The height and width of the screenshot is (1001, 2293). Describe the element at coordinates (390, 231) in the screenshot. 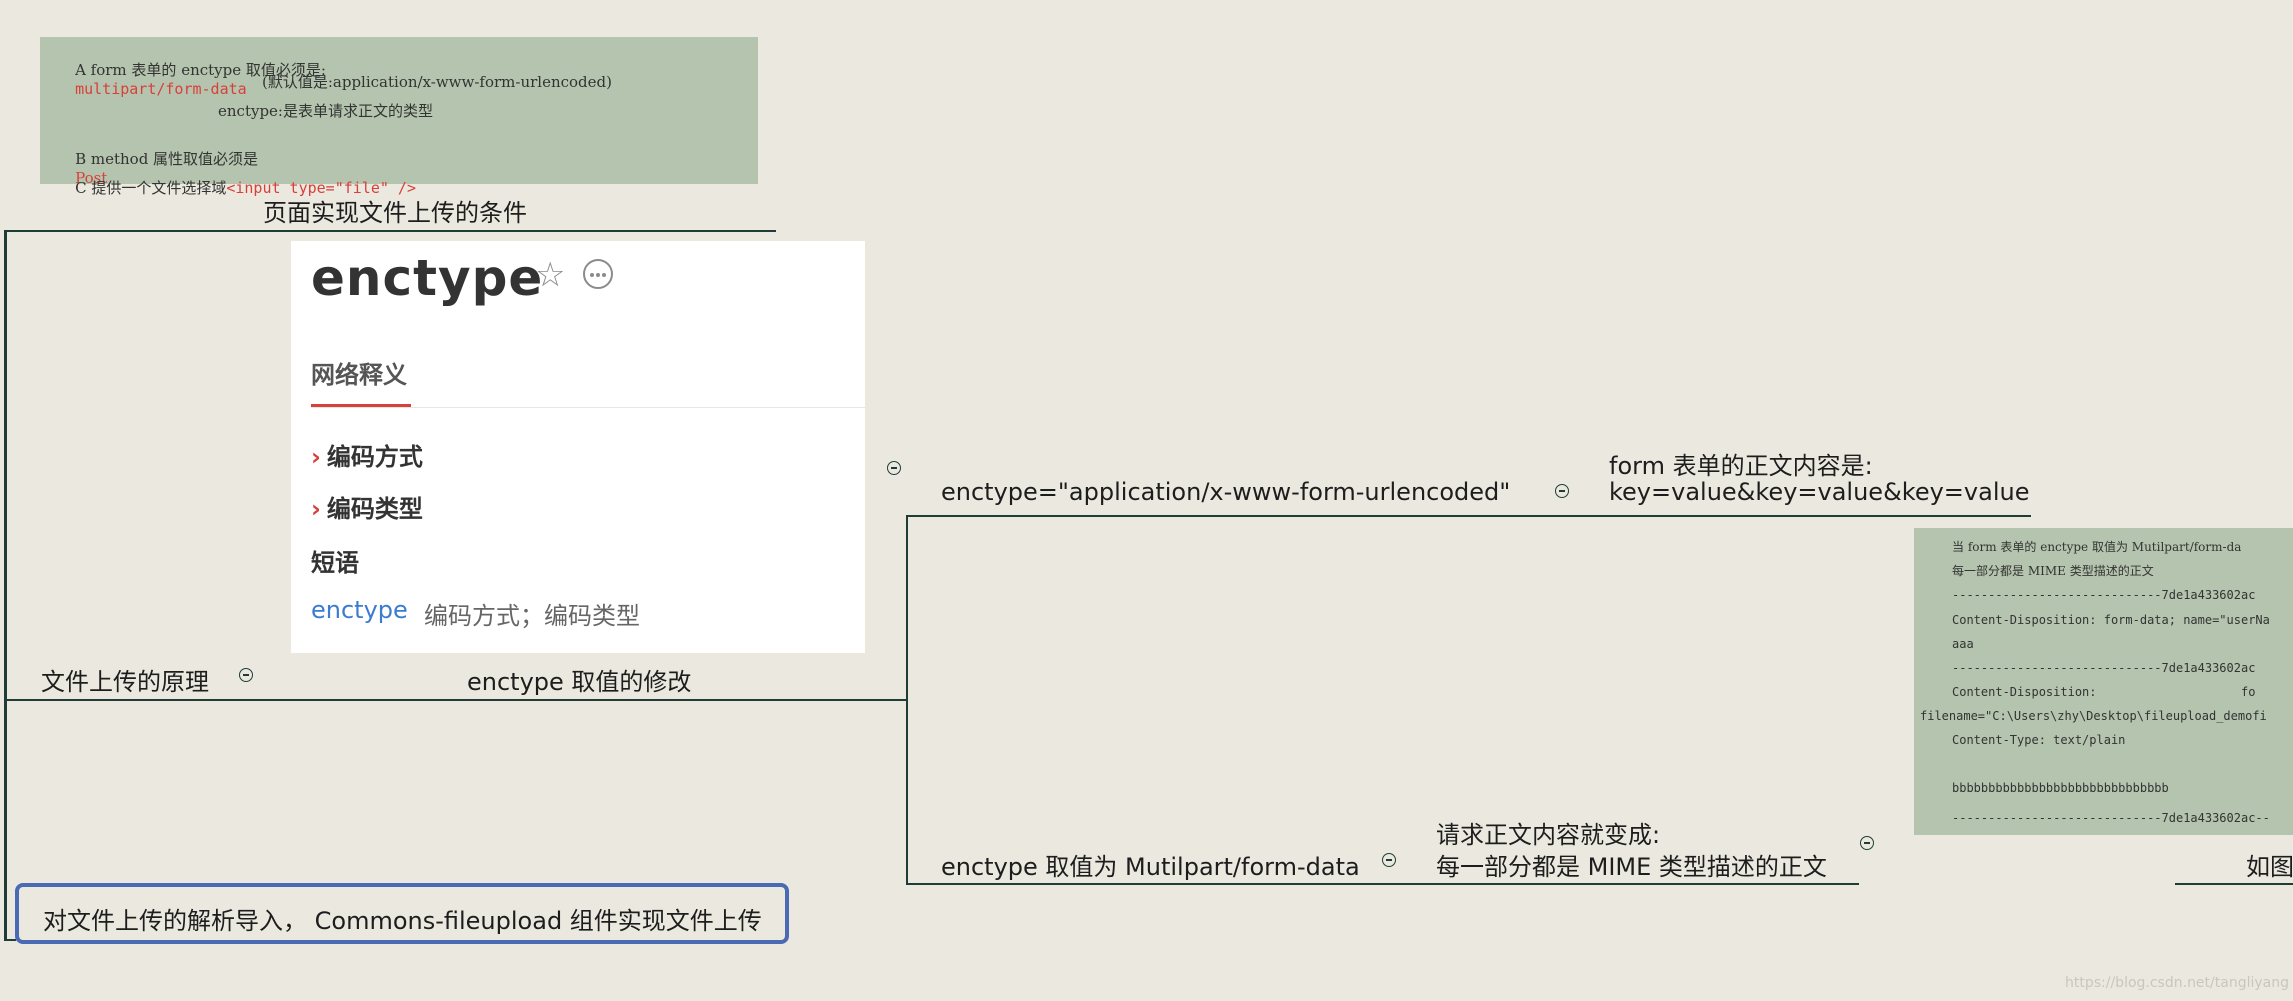

I see `branch-line-conditions` at that location.